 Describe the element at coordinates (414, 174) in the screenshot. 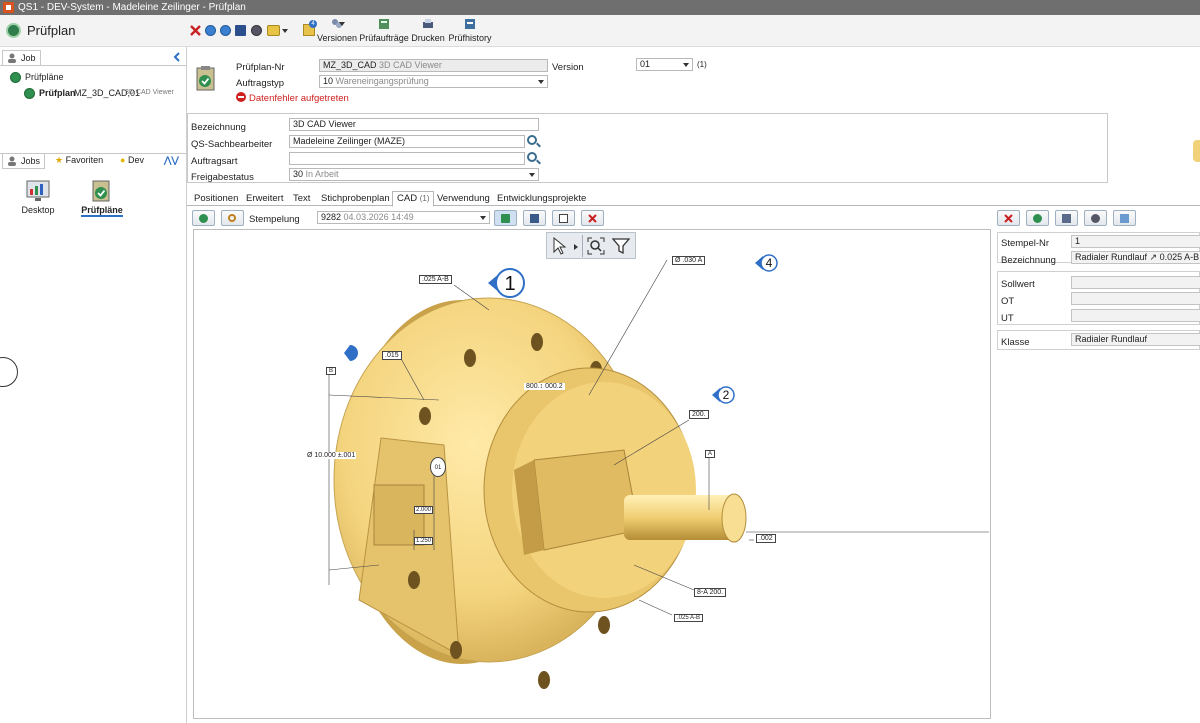

I see `freigabe-select: 30 In Arbeit` at that location.